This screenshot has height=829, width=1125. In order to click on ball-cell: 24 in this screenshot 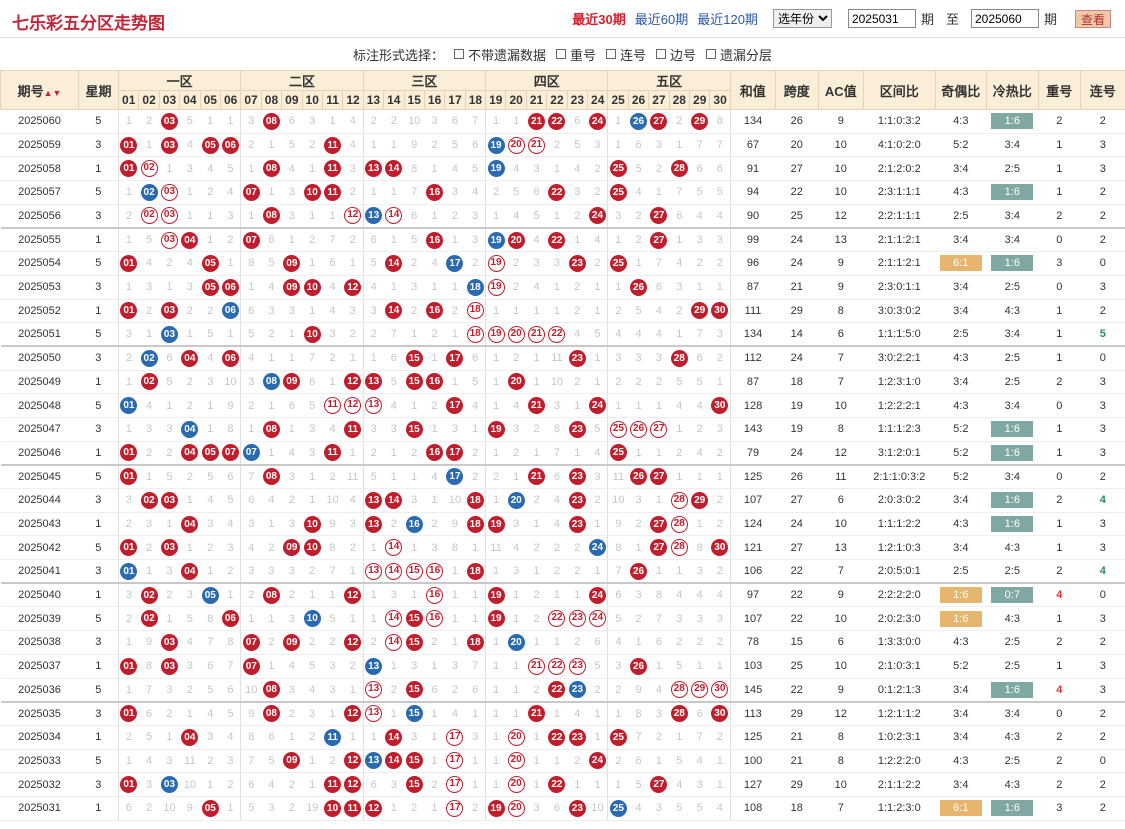, I will do `click(597, 595)`.